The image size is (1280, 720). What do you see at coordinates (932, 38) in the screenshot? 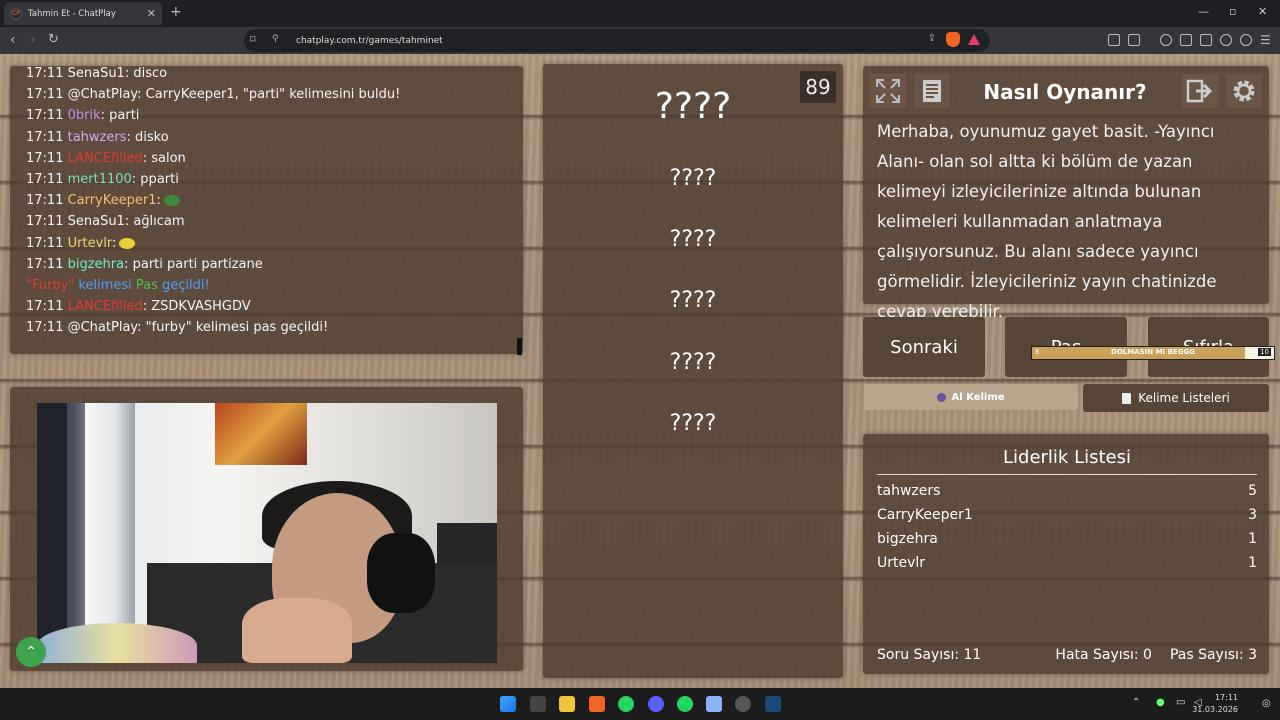
I see `share-icon: ⇪` at bounding box center [932, 38].